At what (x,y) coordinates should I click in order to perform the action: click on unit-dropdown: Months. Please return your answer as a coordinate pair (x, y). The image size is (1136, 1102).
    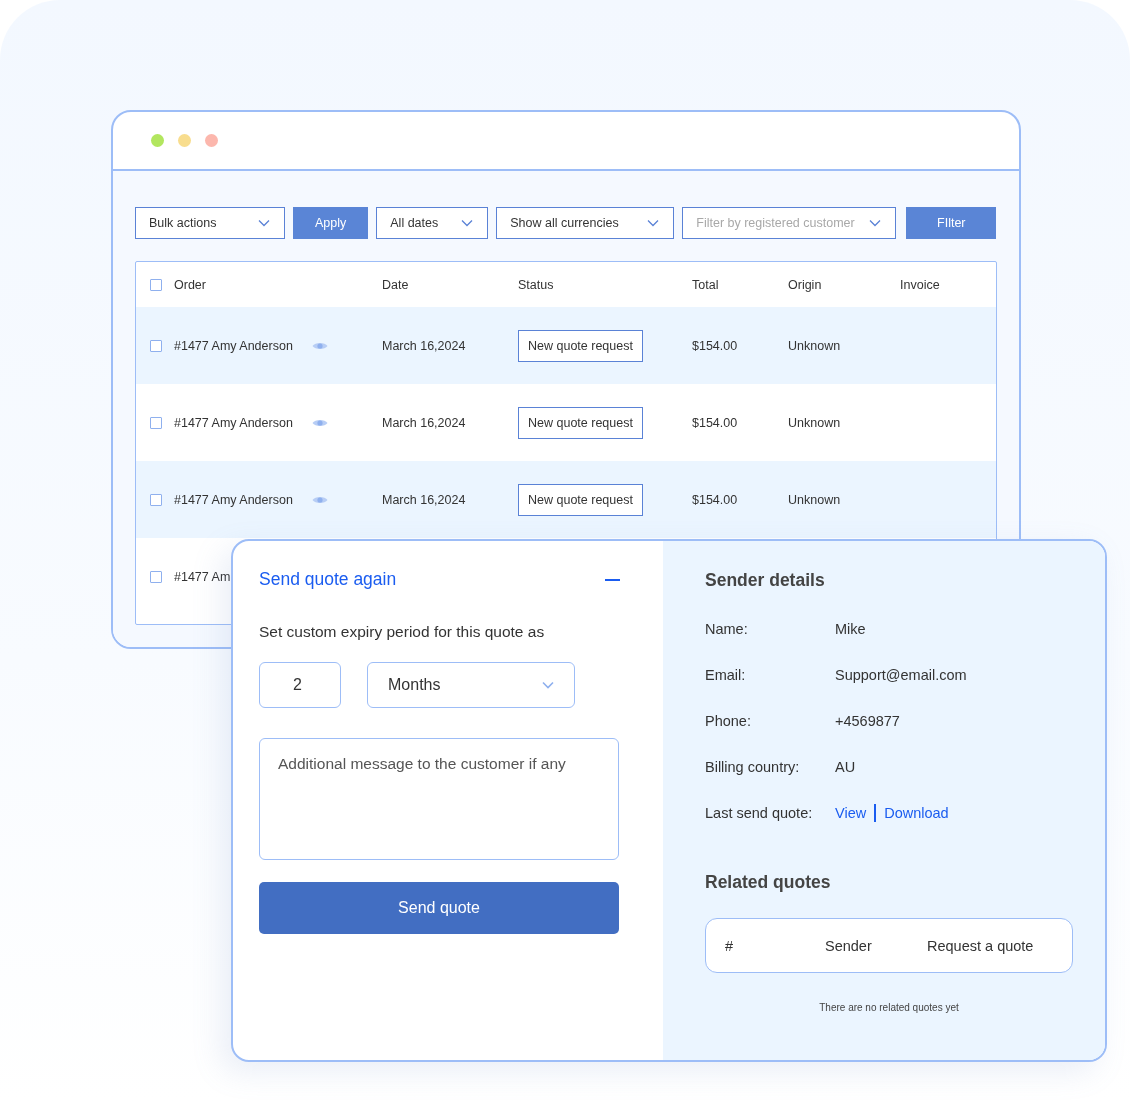
    Looking at the image, I should click on (471, 685).